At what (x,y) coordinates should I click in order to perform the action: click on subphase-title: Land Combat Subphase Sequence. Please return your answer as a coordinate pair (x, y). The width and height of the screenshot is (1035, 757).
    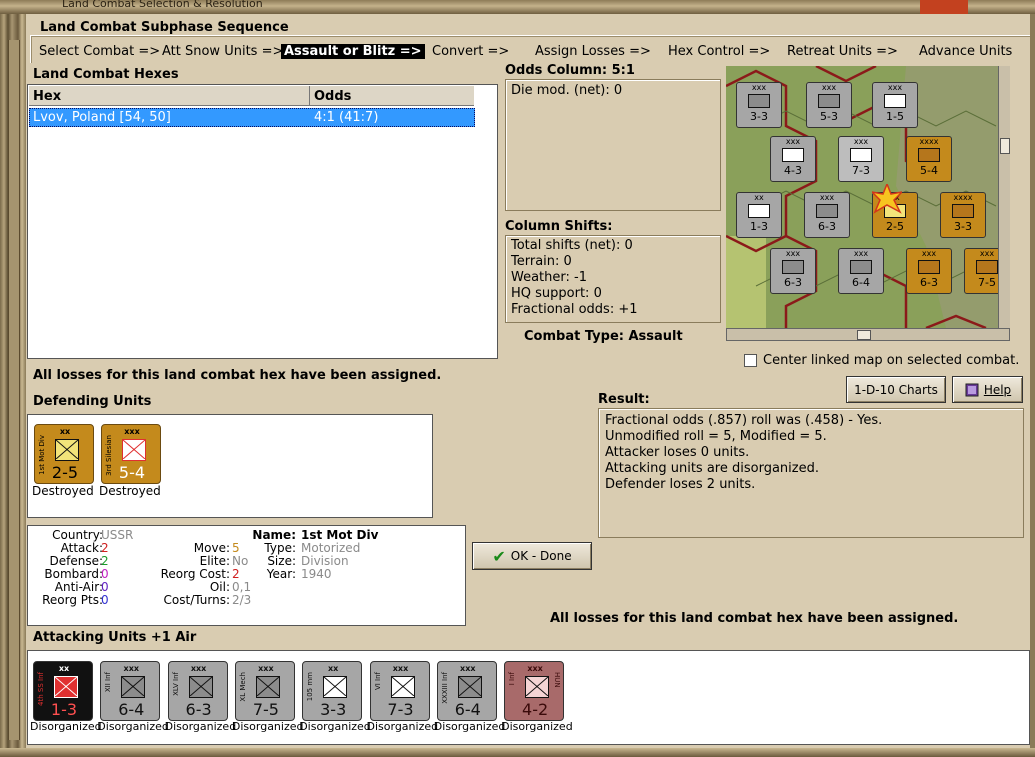
    Looking at the image, I should click on (164, 27).